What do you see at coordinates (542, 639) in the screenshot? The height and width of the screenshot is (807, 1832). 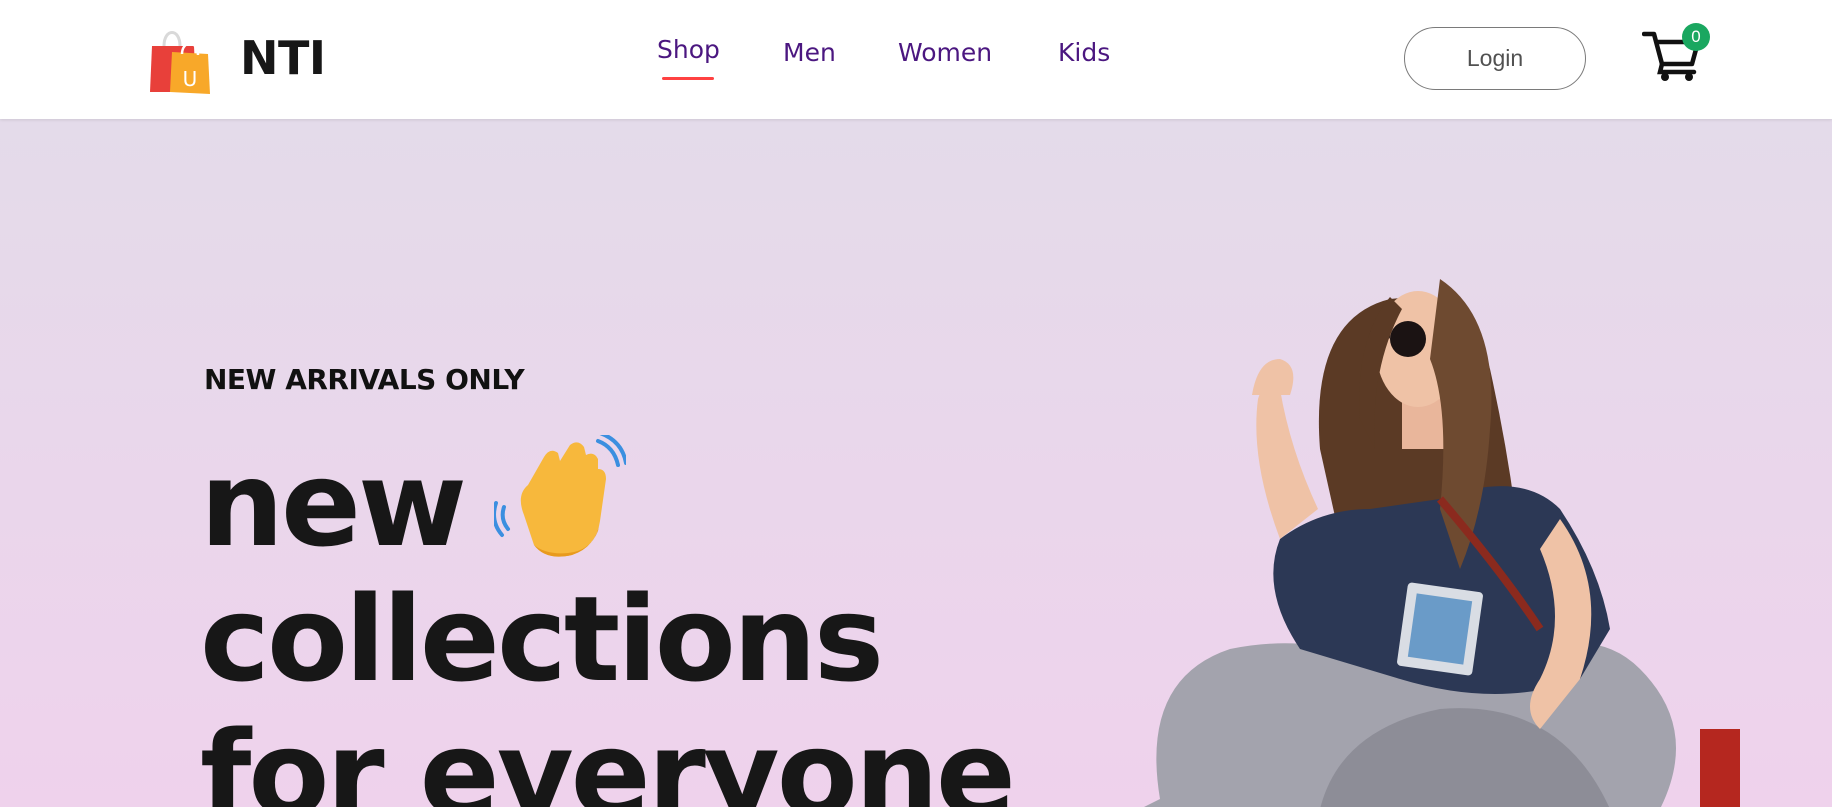 I see `hero-headline-line2: collections` at bounding box center [542, 639].